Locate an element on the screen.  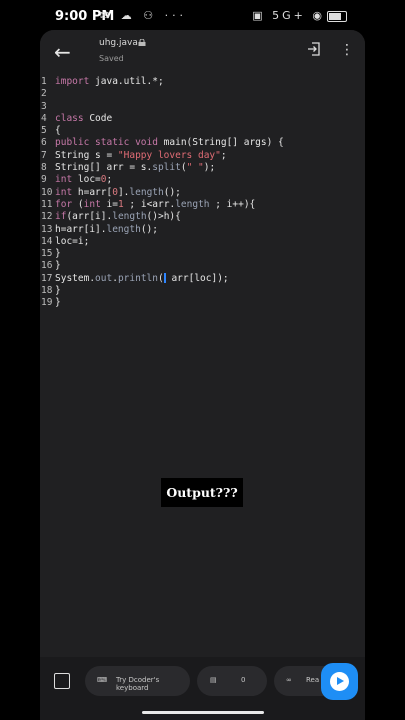
back-arrow-icon: ← is located at coordinates (62, 52).